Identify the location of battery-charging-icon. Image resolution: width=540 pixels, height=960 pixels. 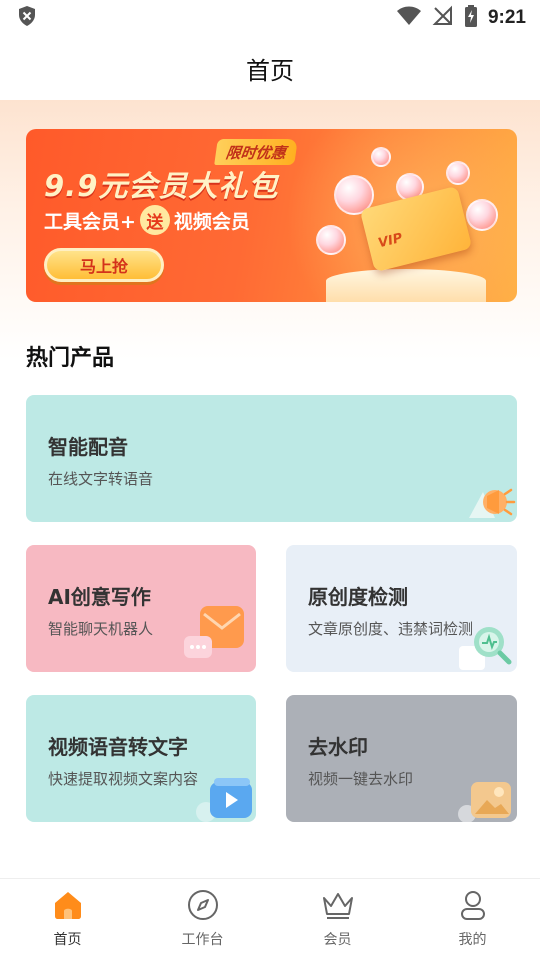
(471, 18).